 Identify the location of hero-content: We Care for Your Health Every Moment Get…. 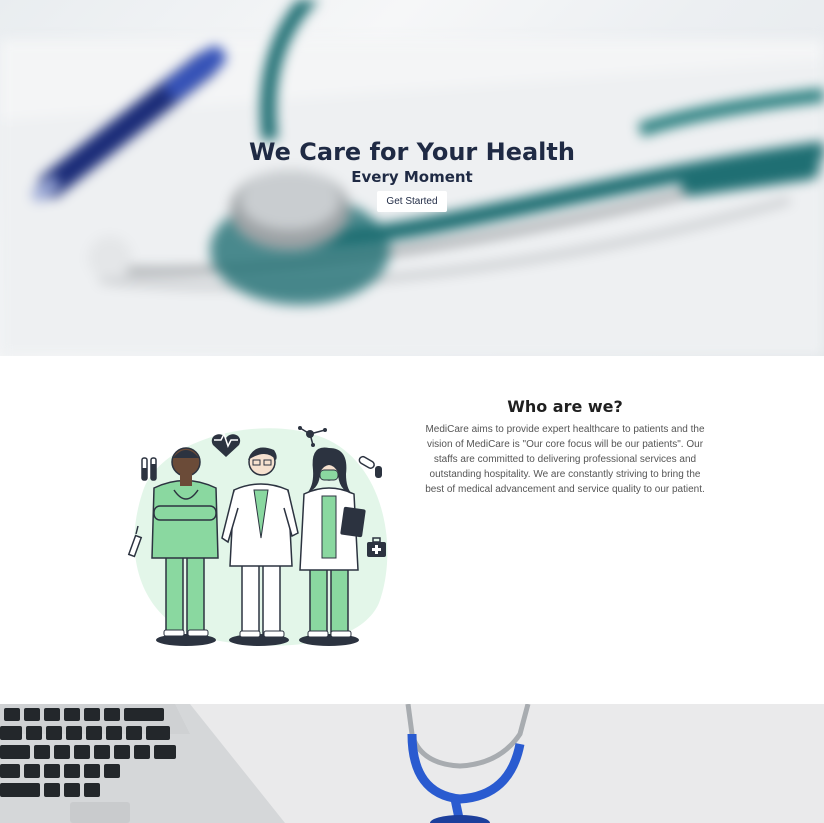
(412, 175).